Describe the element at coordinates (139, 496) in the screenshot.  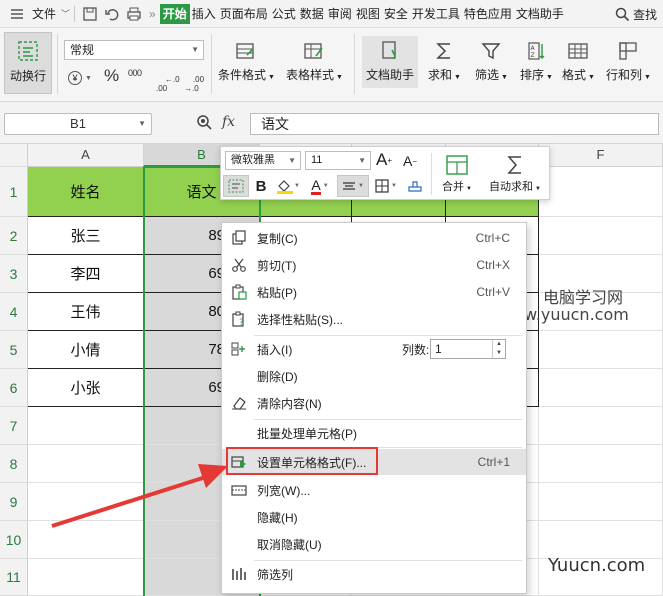
I see `annotation-arrow` at that location.